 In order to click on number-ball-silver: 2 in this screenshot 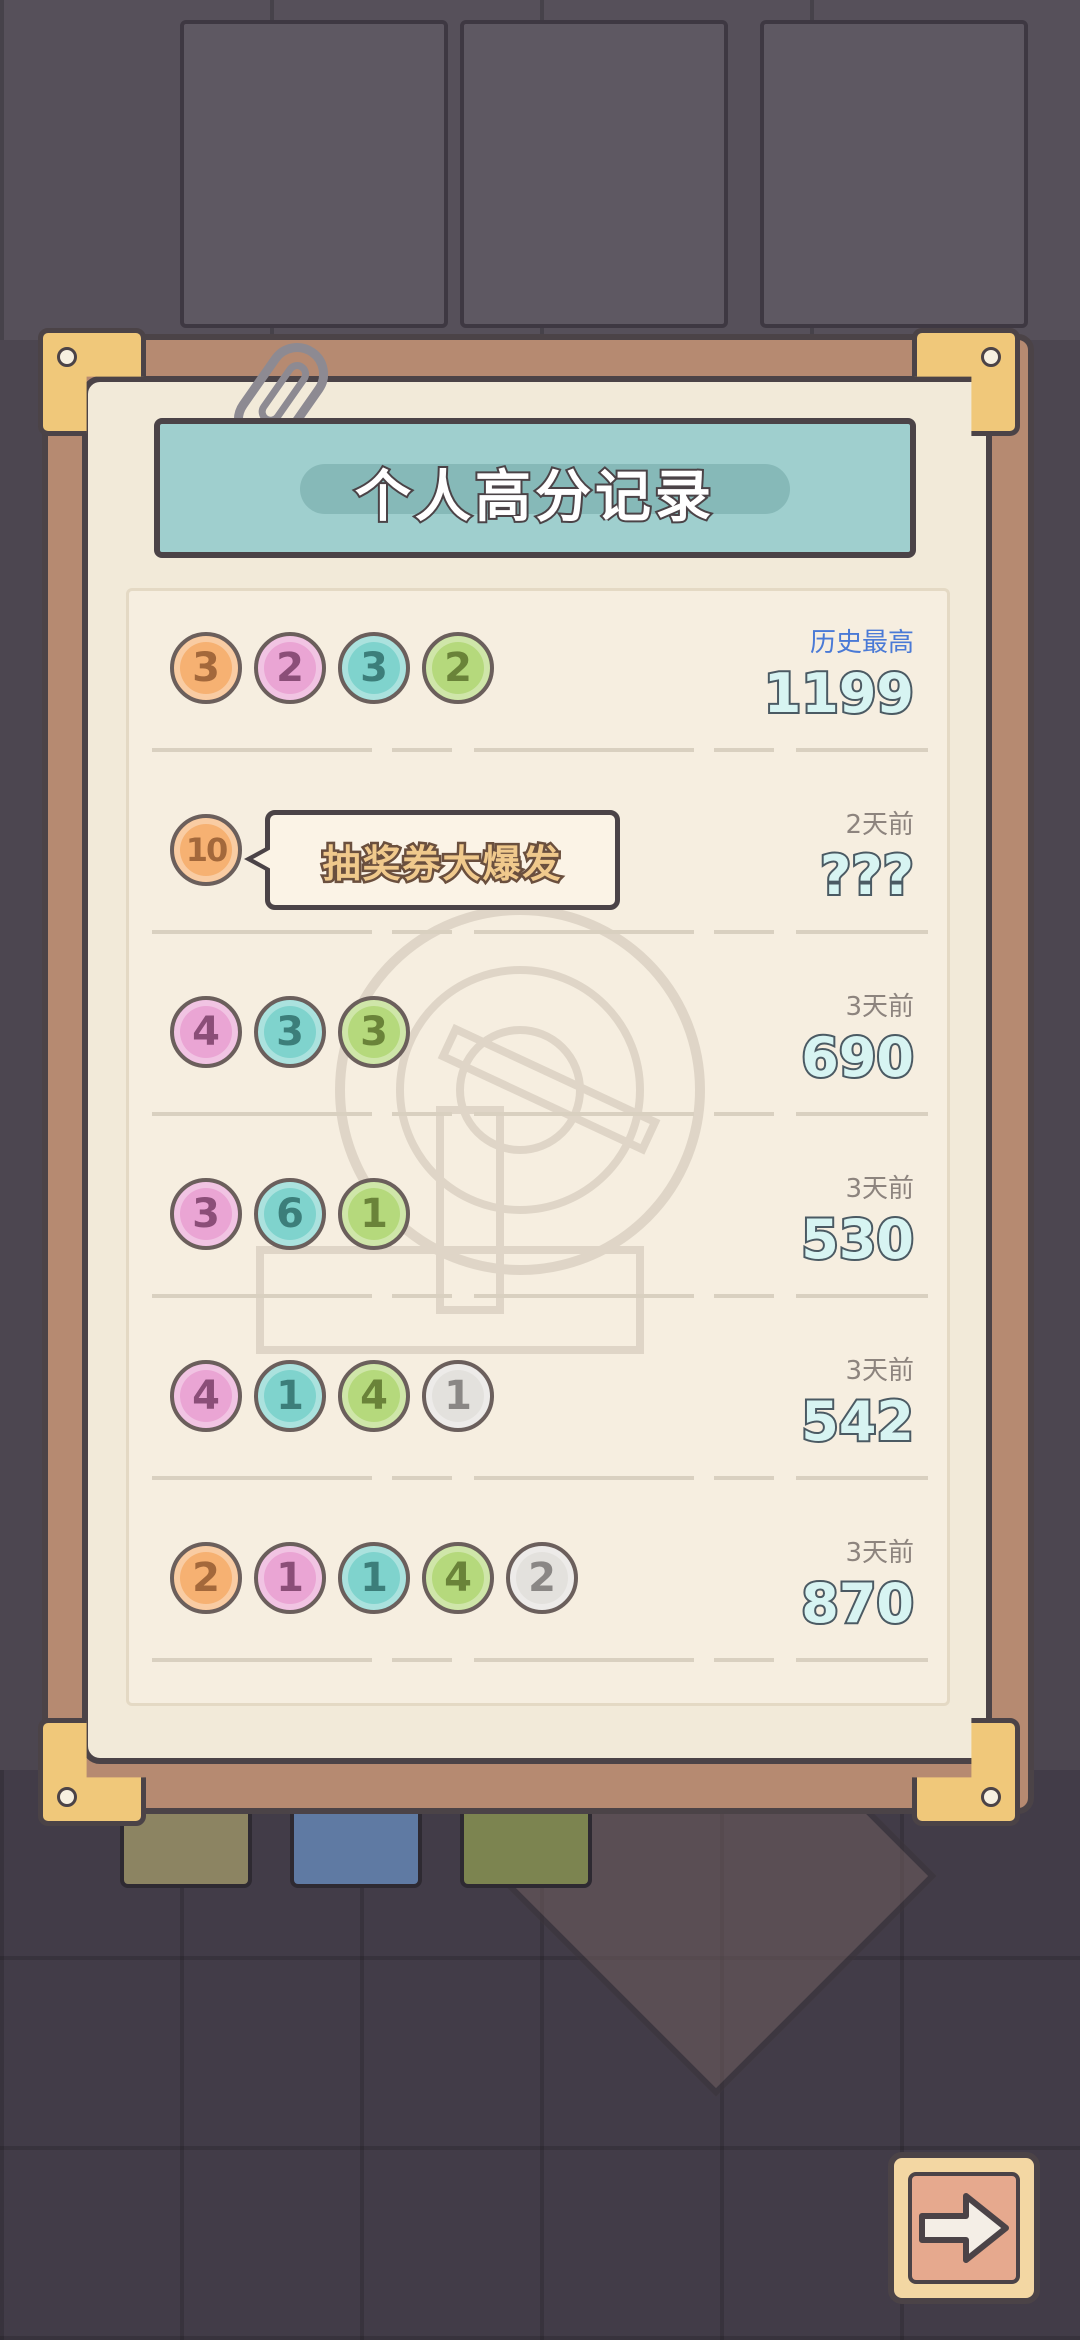, I will do `click(542, 1578)`.